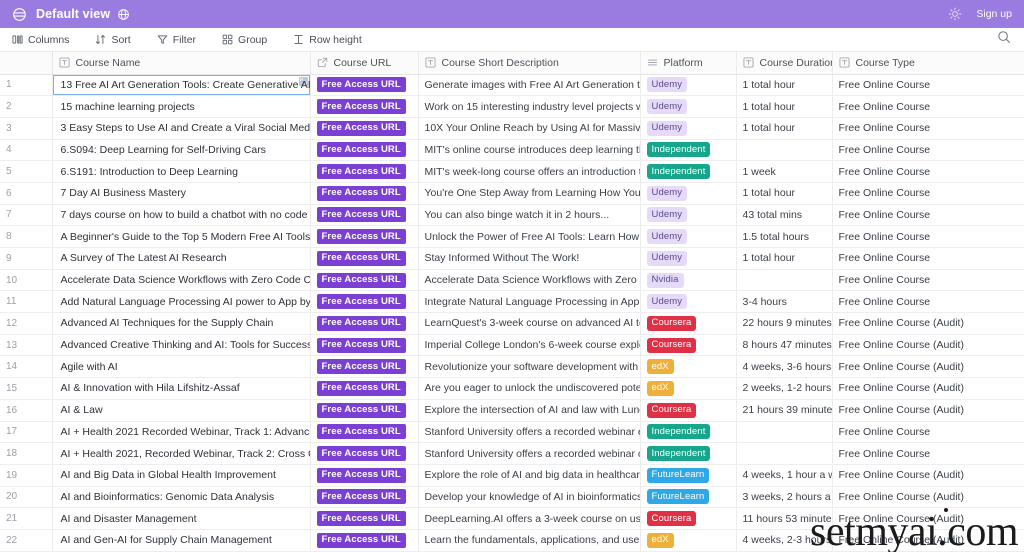 This screenshot has height=552, width=1024. What do you see at coordinates (113, 40) in the screenshot?
I see `toolbar-sort-button: Sort` at bounding box center [113, 40].